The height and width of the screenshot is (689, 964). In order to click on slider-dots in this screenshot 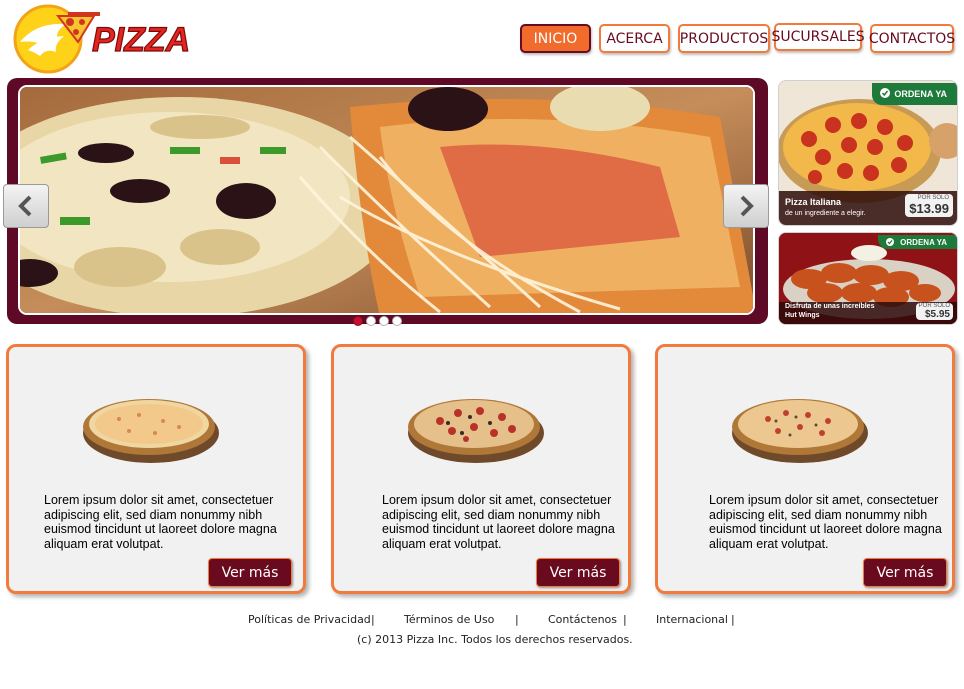, I will do `click(377, 321)`.